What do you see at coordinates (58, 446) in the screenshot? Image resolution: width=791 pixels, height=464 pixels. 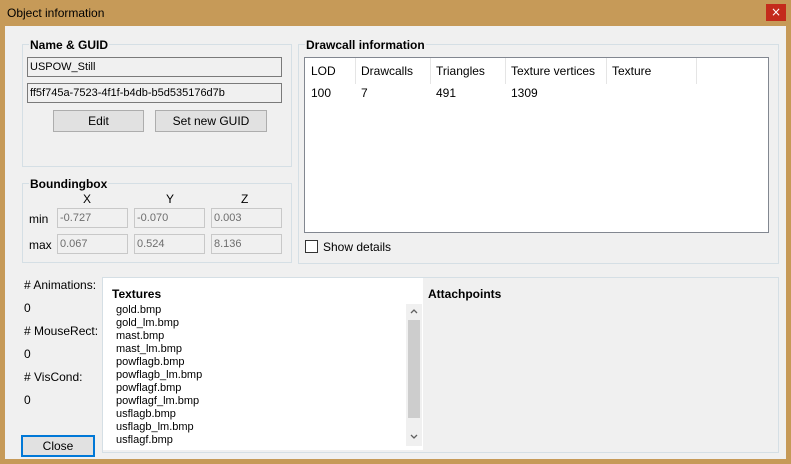 I see `close-button: Close` at bounding box center [58, 446].